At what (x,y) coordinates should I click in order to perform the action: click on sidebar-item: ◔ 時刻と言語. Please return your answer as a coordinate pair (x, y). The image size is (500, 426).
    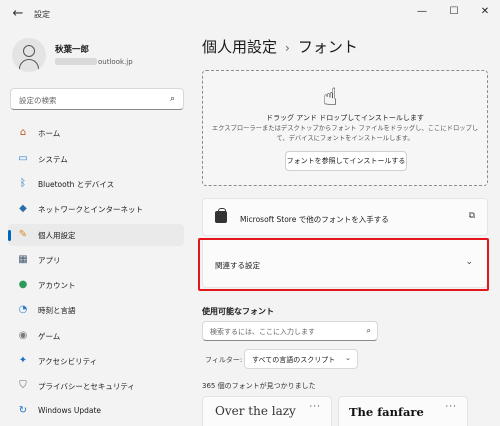
    Looking at the image, I should click on (96, 310).